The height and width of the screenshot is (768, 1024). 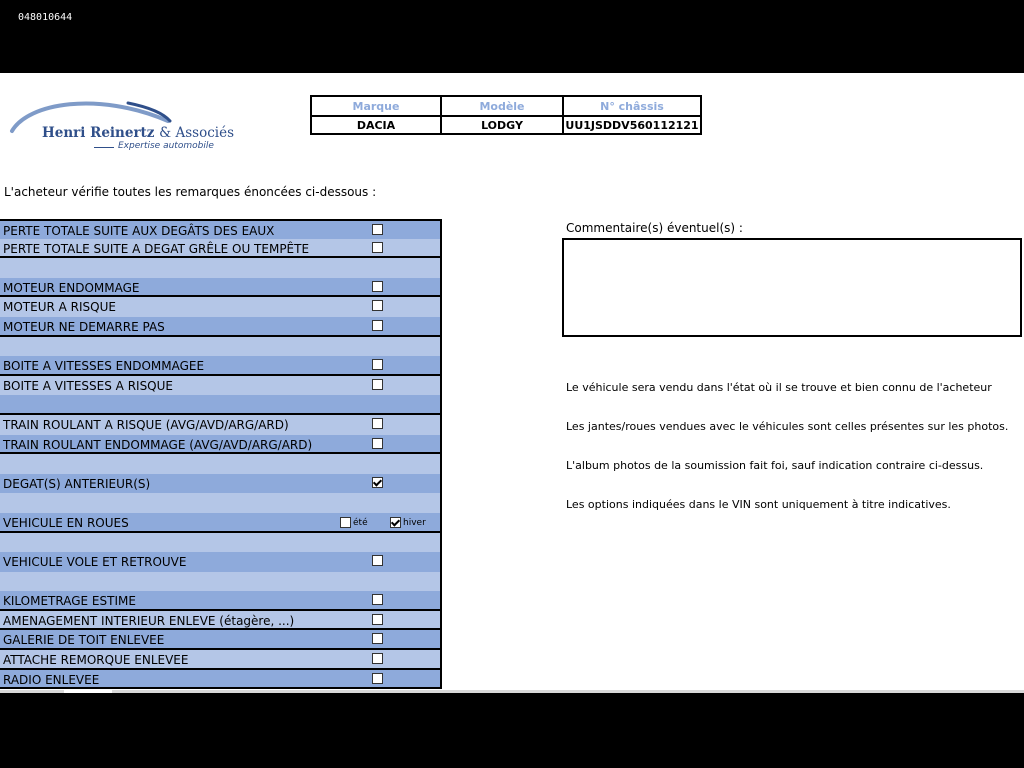 What do you see at coordinates (654, 228) in the screenshot?
I see `comment-label: Commentaire(s) éventuel(s) :` at bounding box center [654, 228].